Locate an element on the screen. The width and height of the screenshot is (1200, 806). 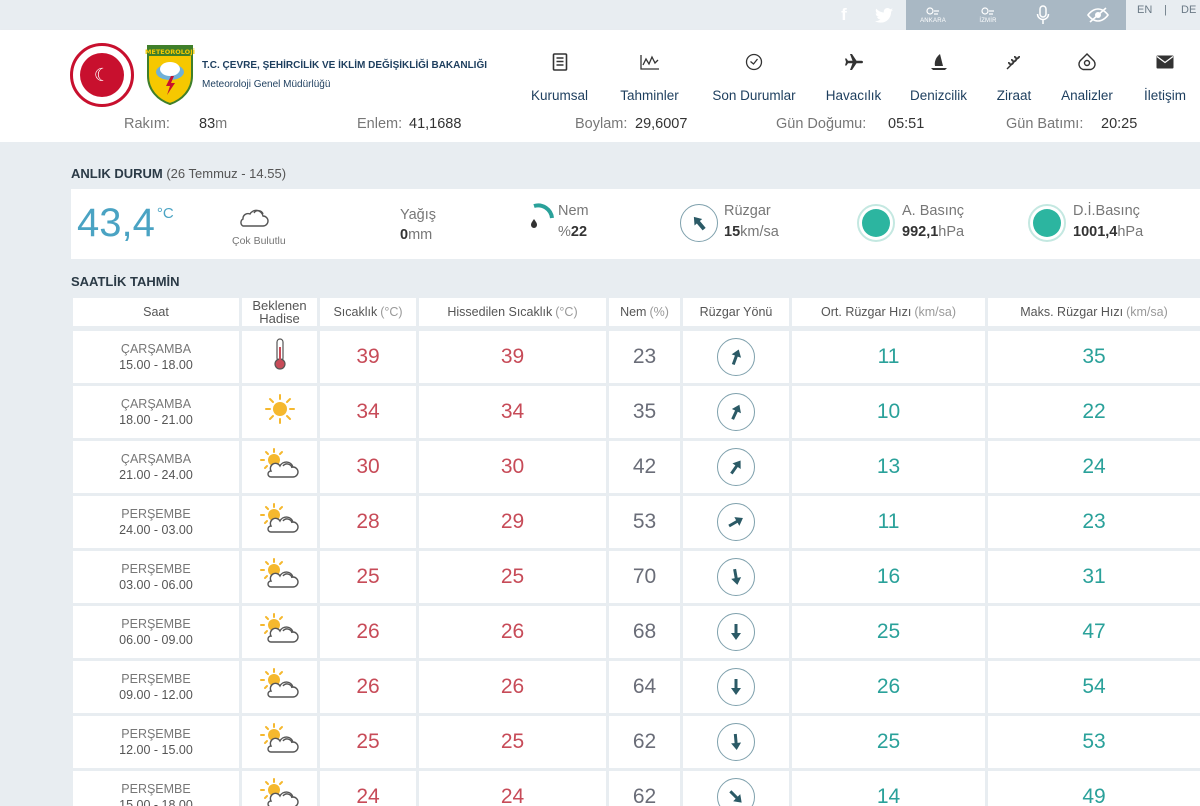
boylam-label: Boylam: is located at coordinates (601, 124).